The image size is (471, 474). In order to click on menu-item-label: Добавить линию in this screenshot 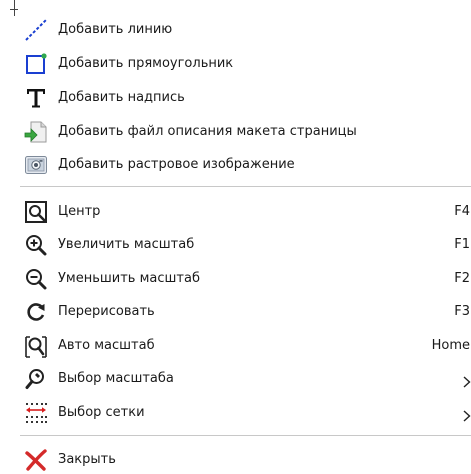, I will do `click(115, 29)`.